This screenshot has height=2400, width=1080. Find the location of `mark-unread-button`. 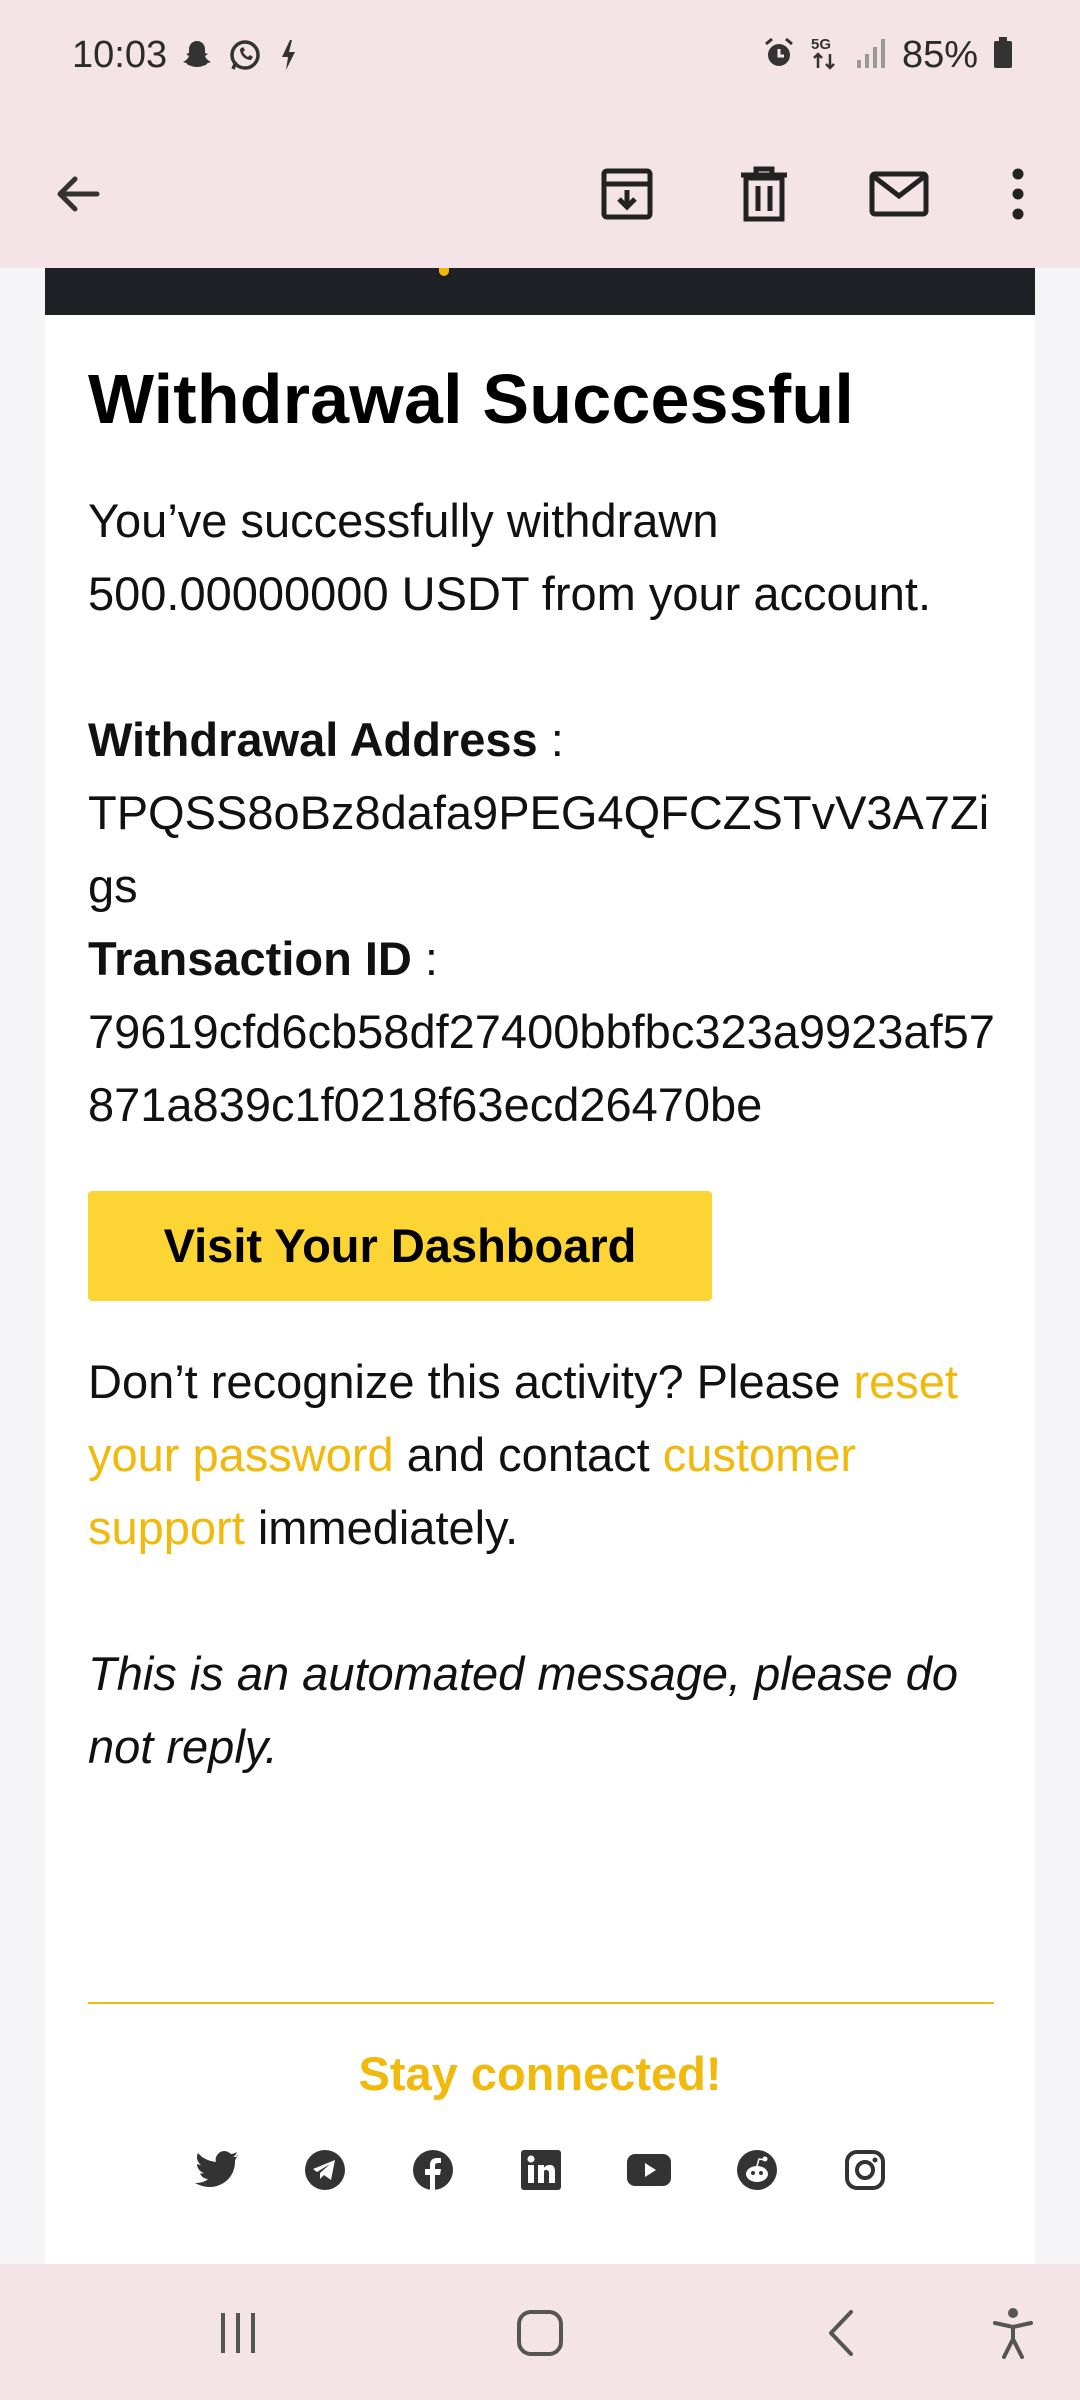

mark-unread-button is located at coordinates (899, 194).